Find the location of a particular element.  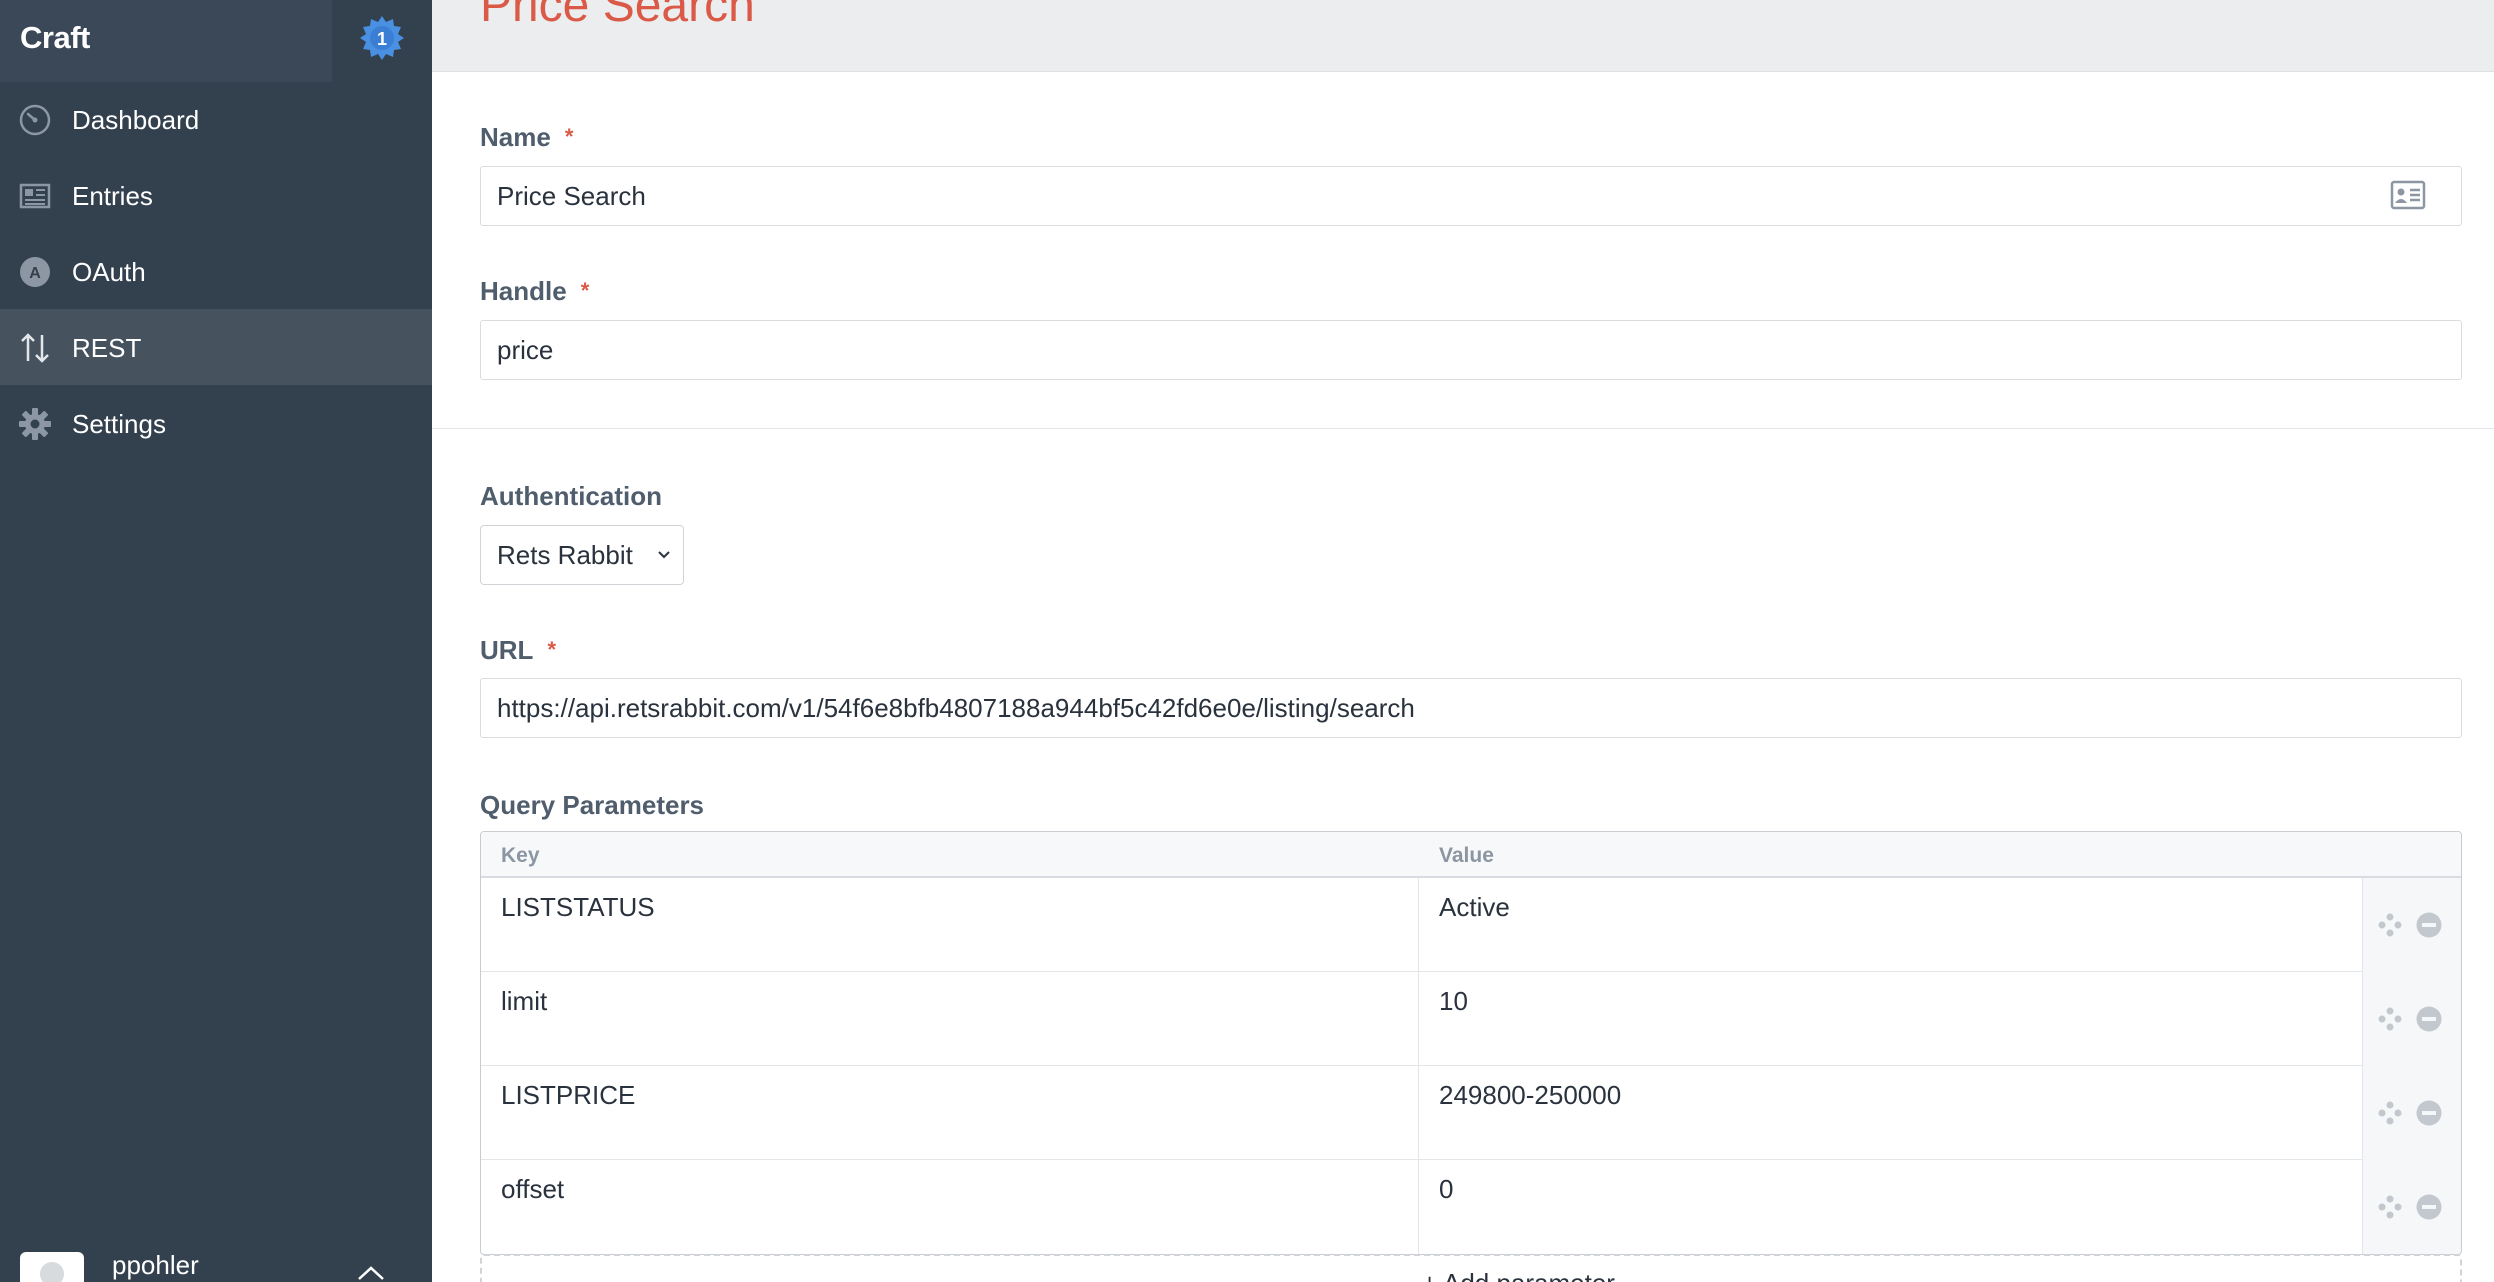

key-text: limit is located at coordinates (524, 1001).